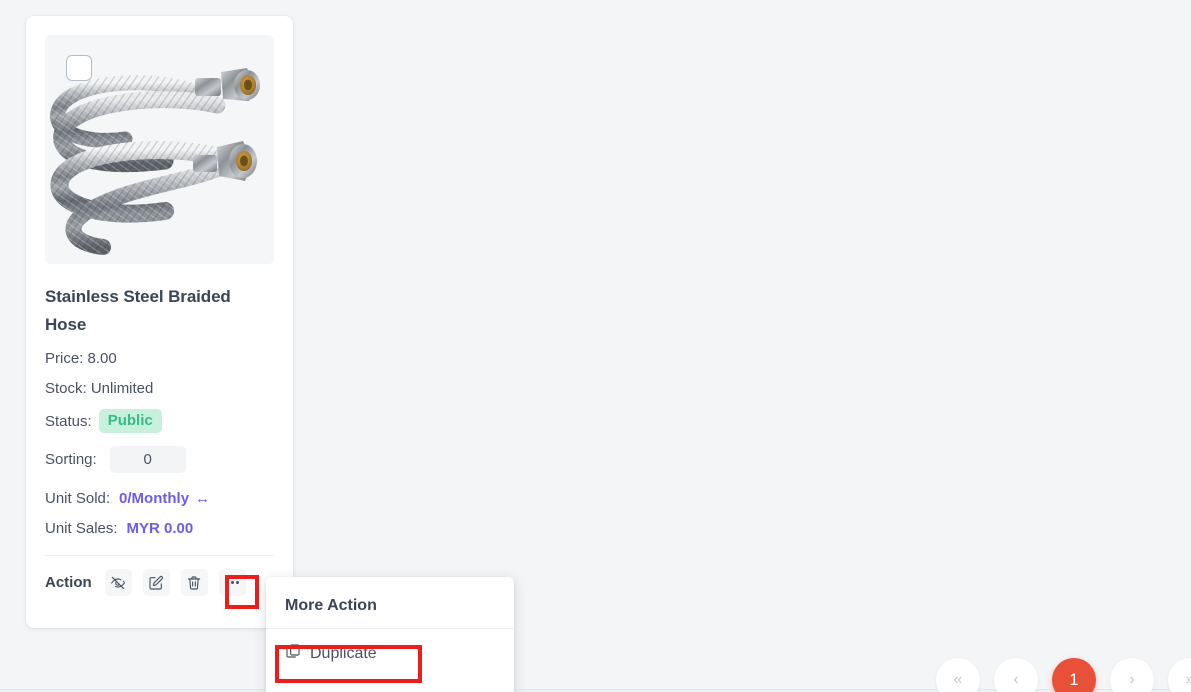 Image resolution: width=1191 pixels, height=692 pixels. I want to click on sorting-input, so click(147, 459).